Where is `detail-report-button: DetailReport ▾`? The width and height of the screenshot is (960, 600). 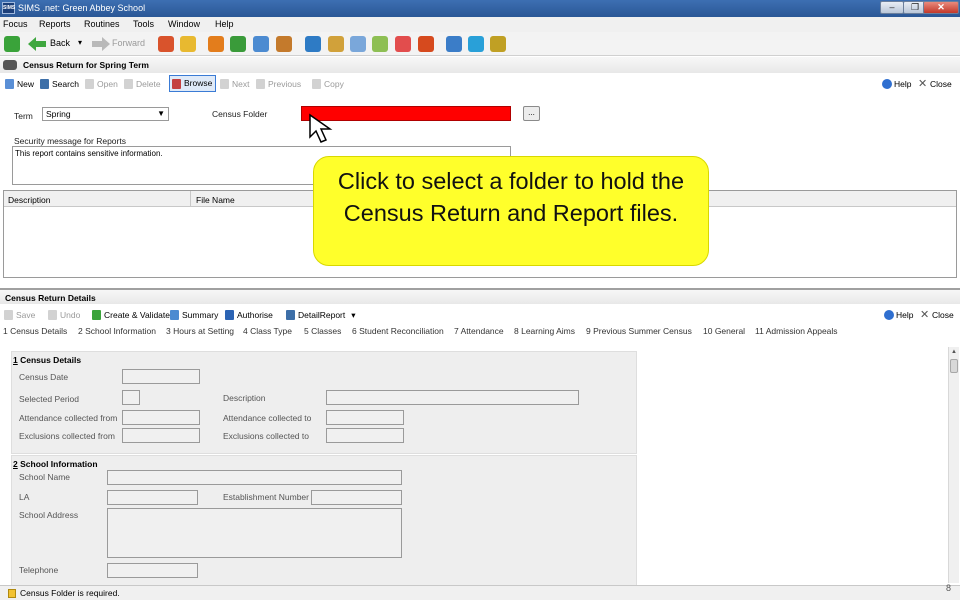
detail-report-button: DetailReport ▾ is located at coordinates (321, 315).